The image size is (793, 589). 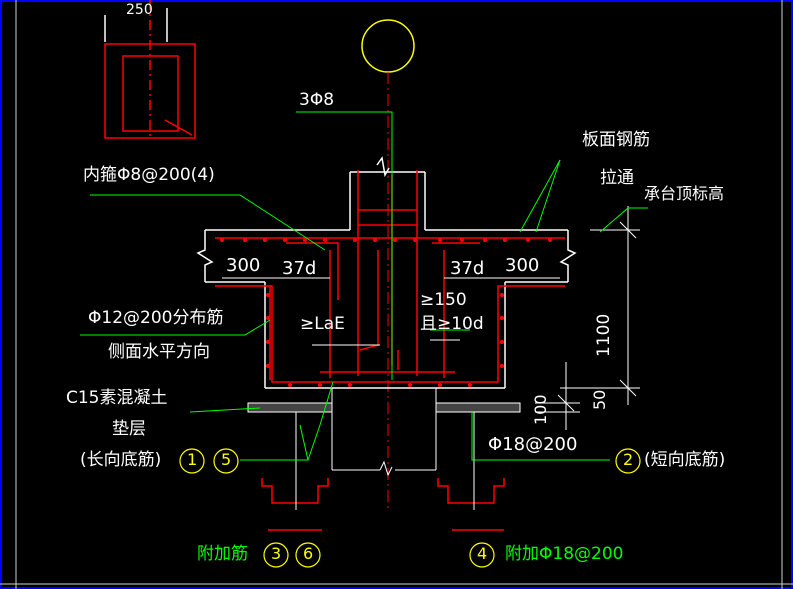 I want to click on short-bottom-label: (短向底筋), so click(x=685, y=460).